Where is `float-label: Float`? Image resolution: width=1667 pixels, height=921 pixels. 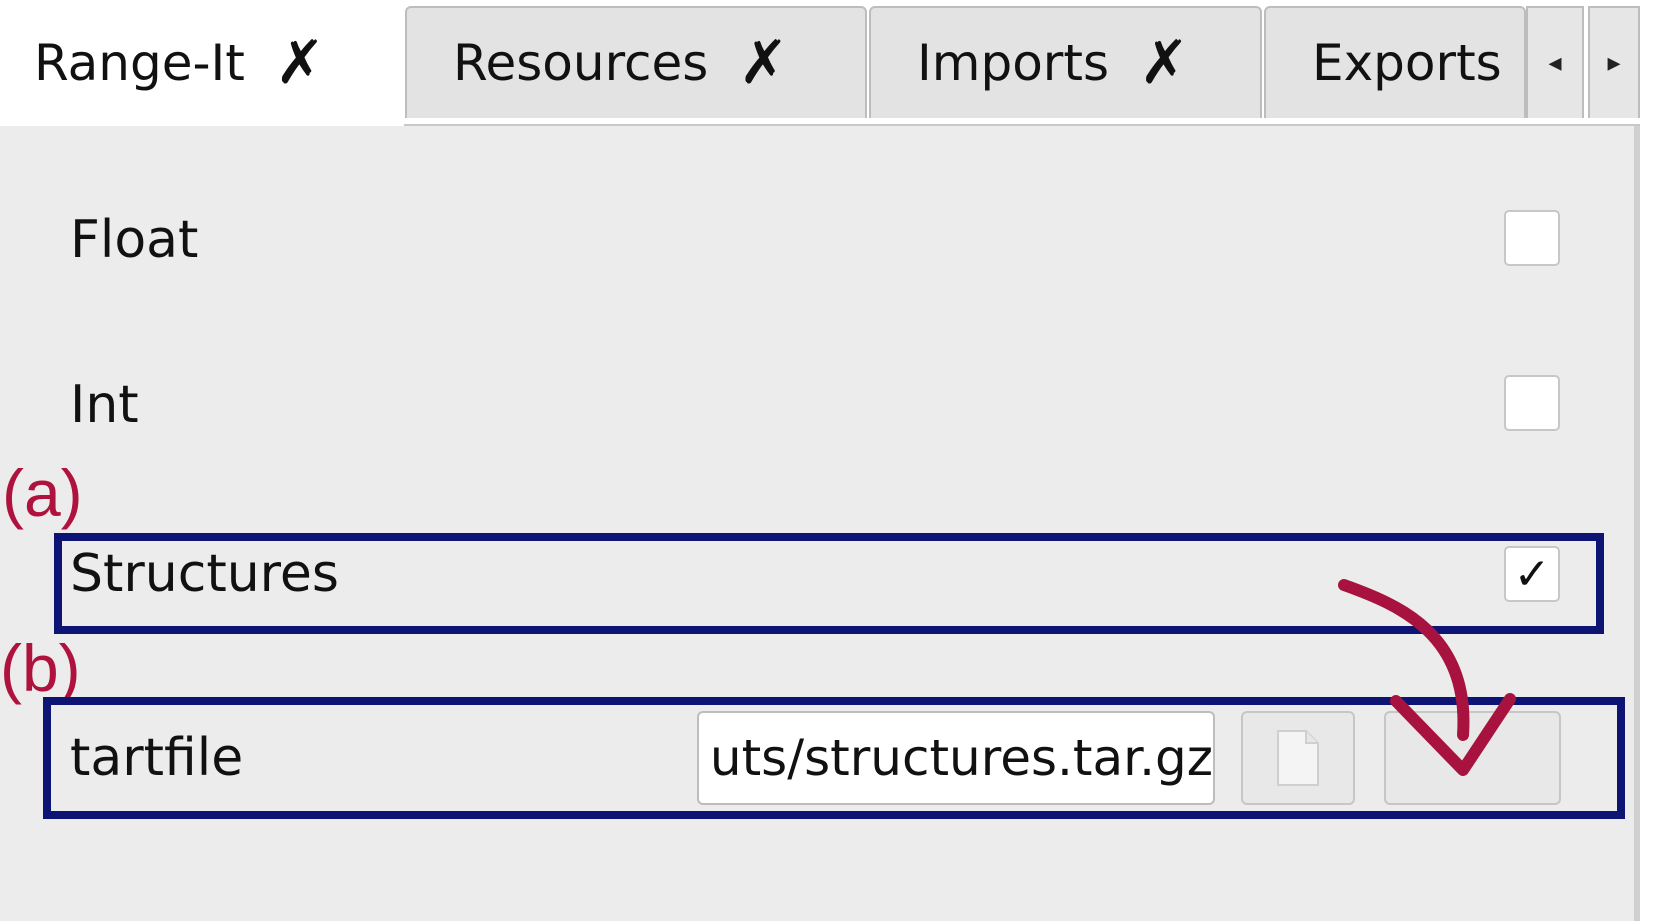 float-label: Float is located at coordinates (134, 240).